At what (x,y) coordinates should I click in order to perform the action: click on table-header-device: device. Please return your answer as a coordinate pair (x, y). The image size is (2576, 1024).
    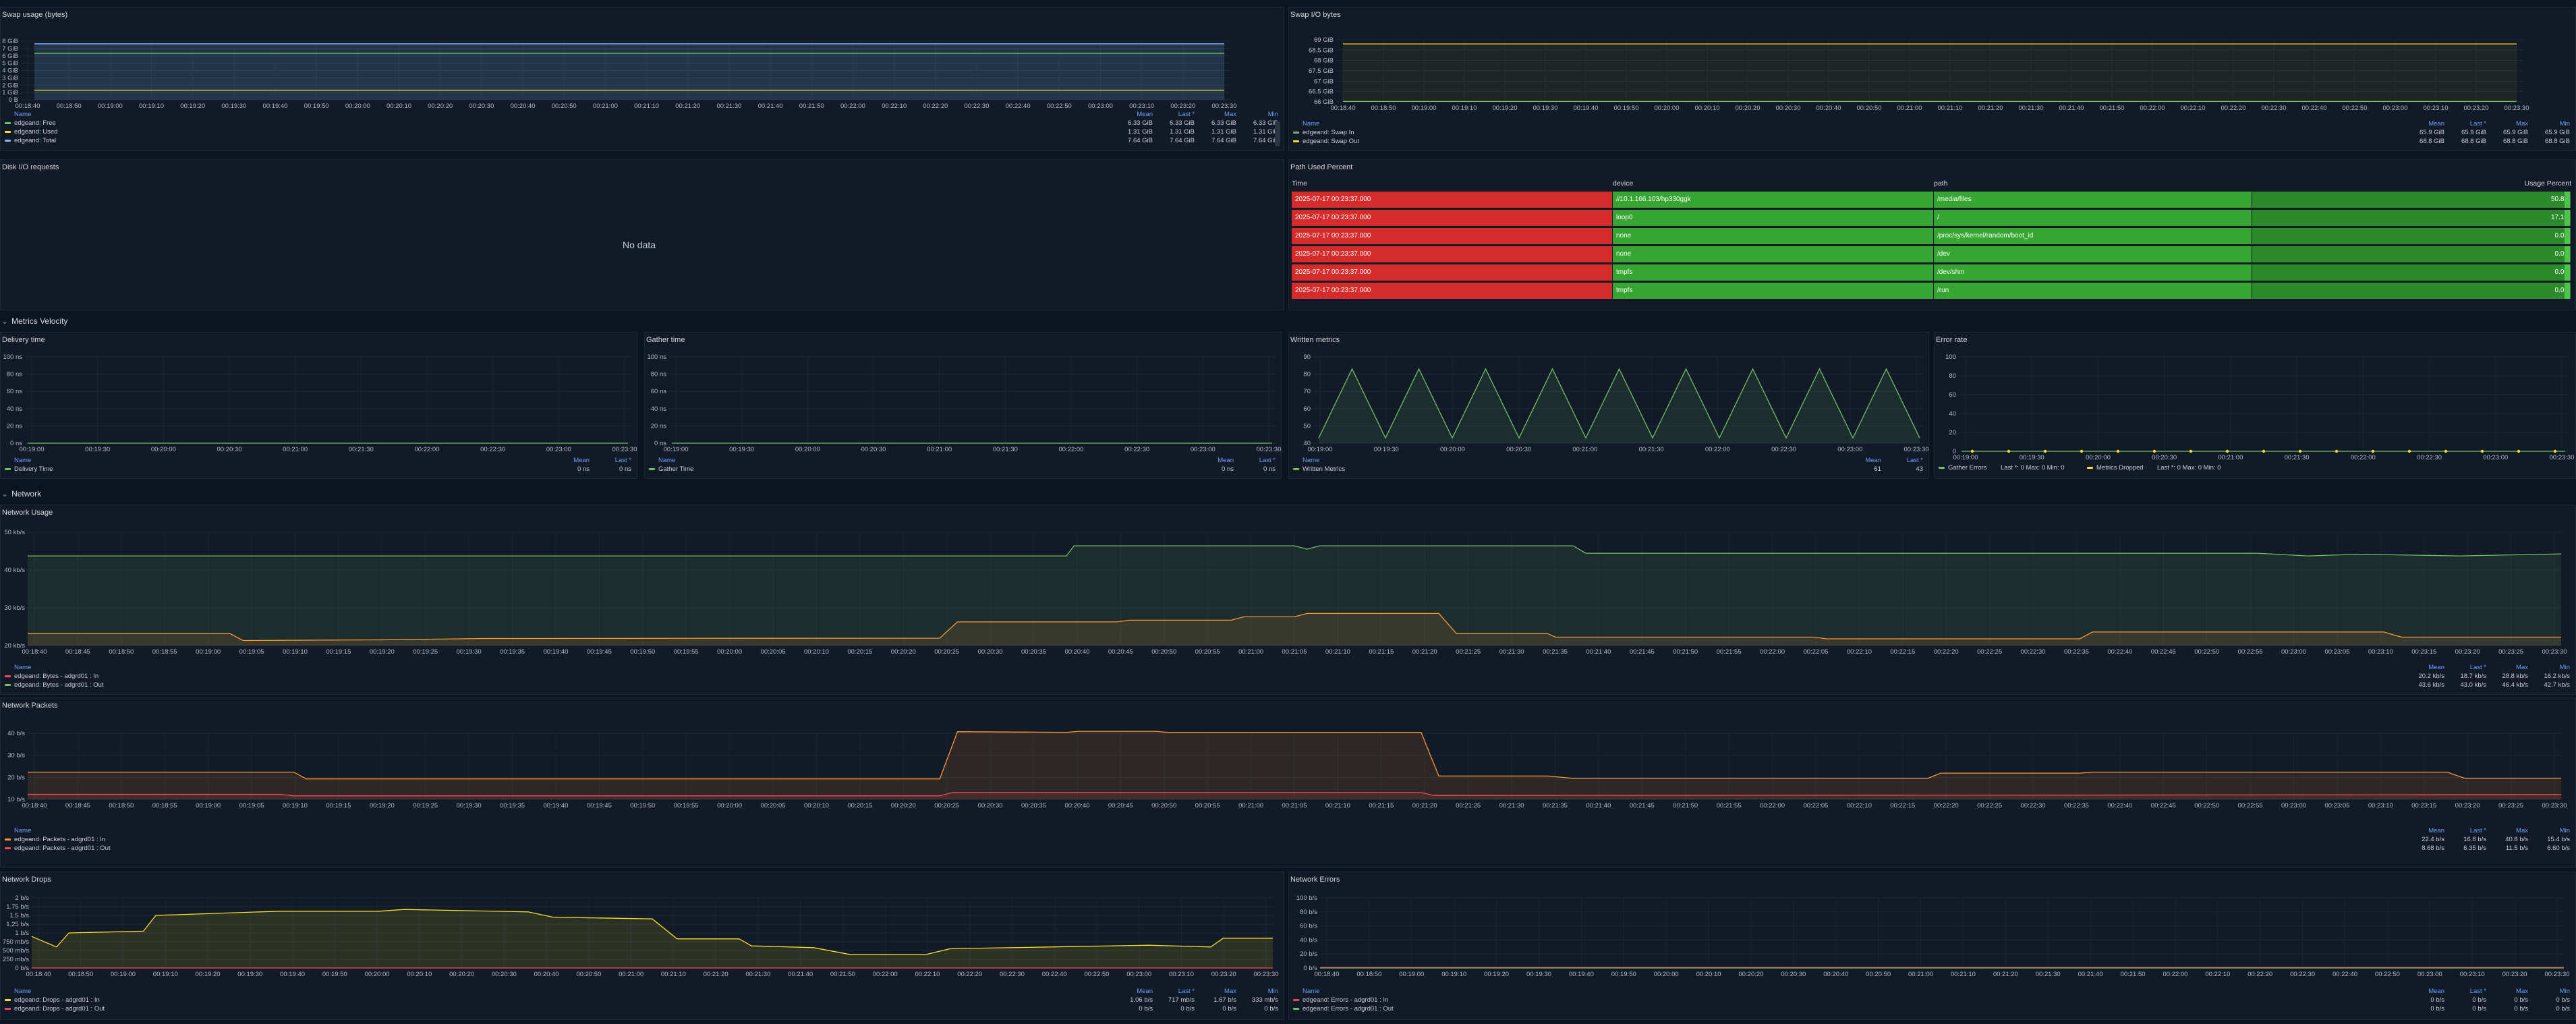
    Looking at the image, I should click on (1773, 183).